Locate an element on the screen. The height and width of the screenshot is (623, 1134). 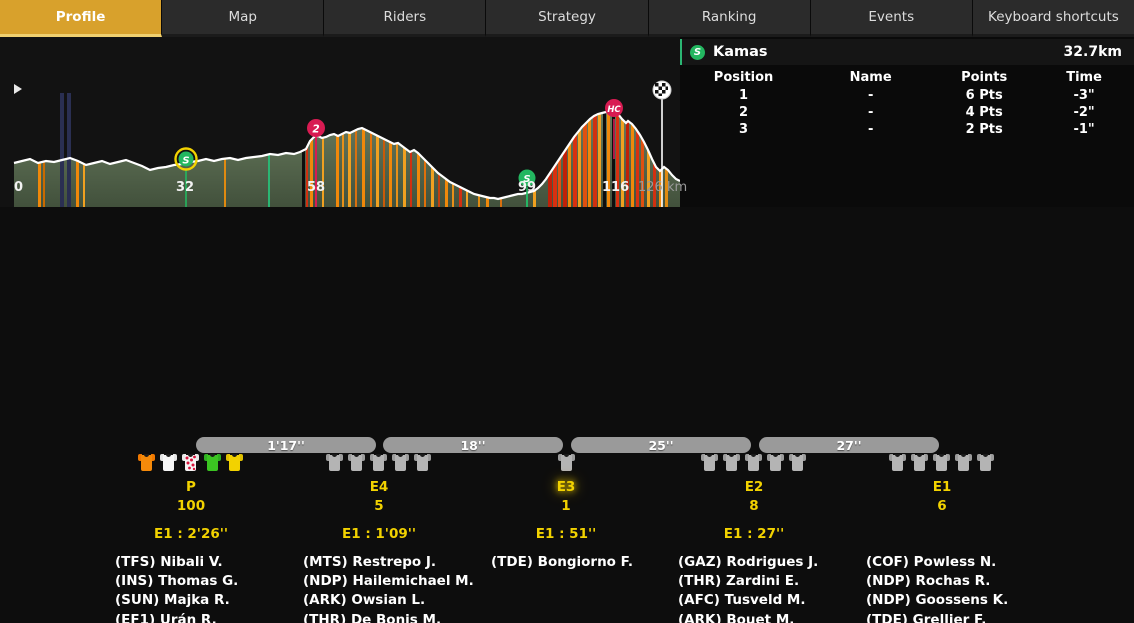
jersey-green-icon is located at coordinates (212, 461).